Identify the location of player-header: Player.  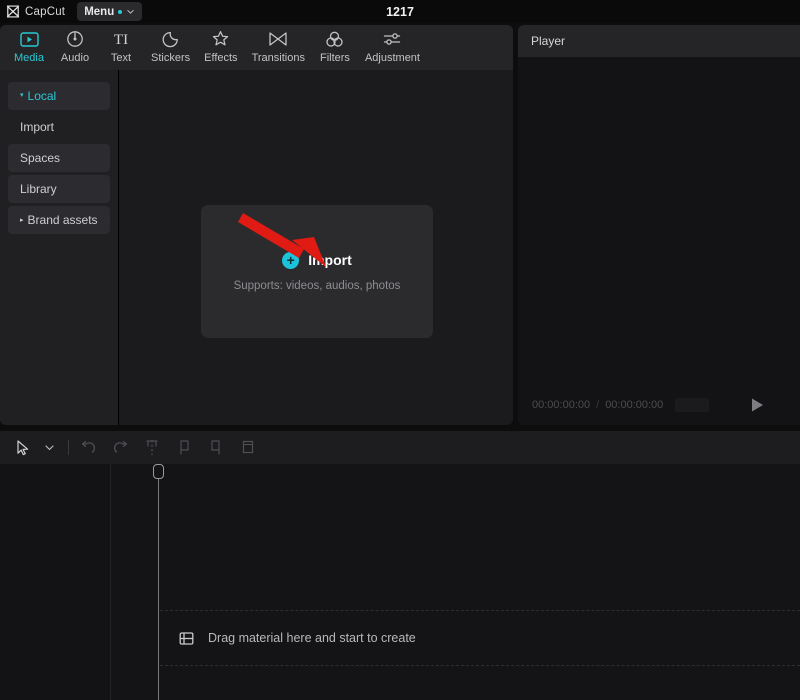
(659, 41).